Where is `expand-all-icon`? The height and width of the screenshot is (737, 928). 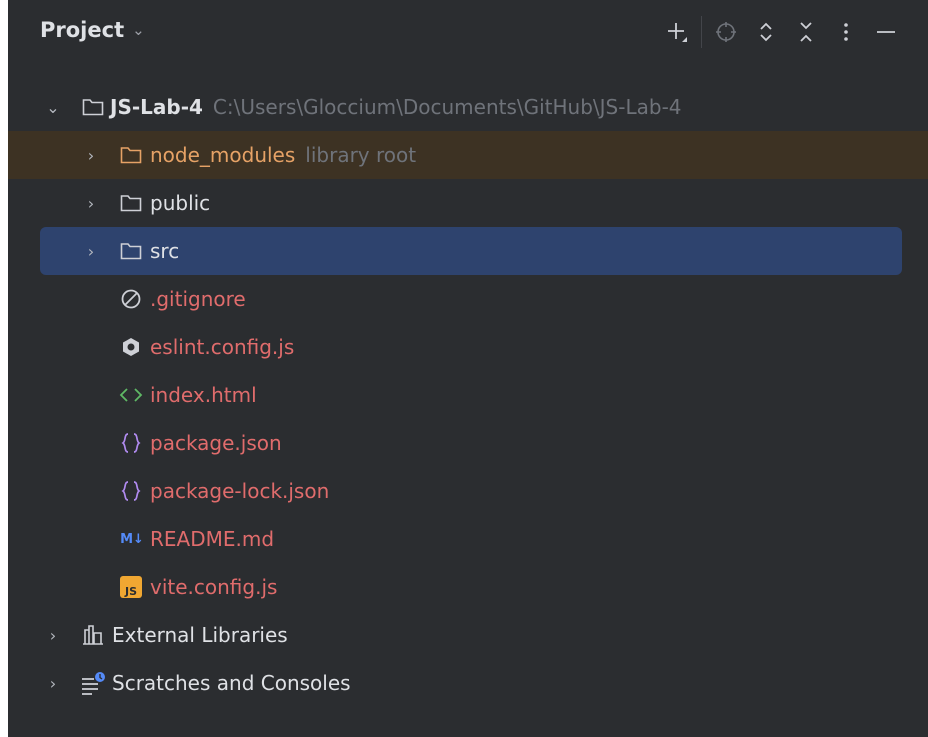
expand-all-icon is located at coordinates (766, 32).